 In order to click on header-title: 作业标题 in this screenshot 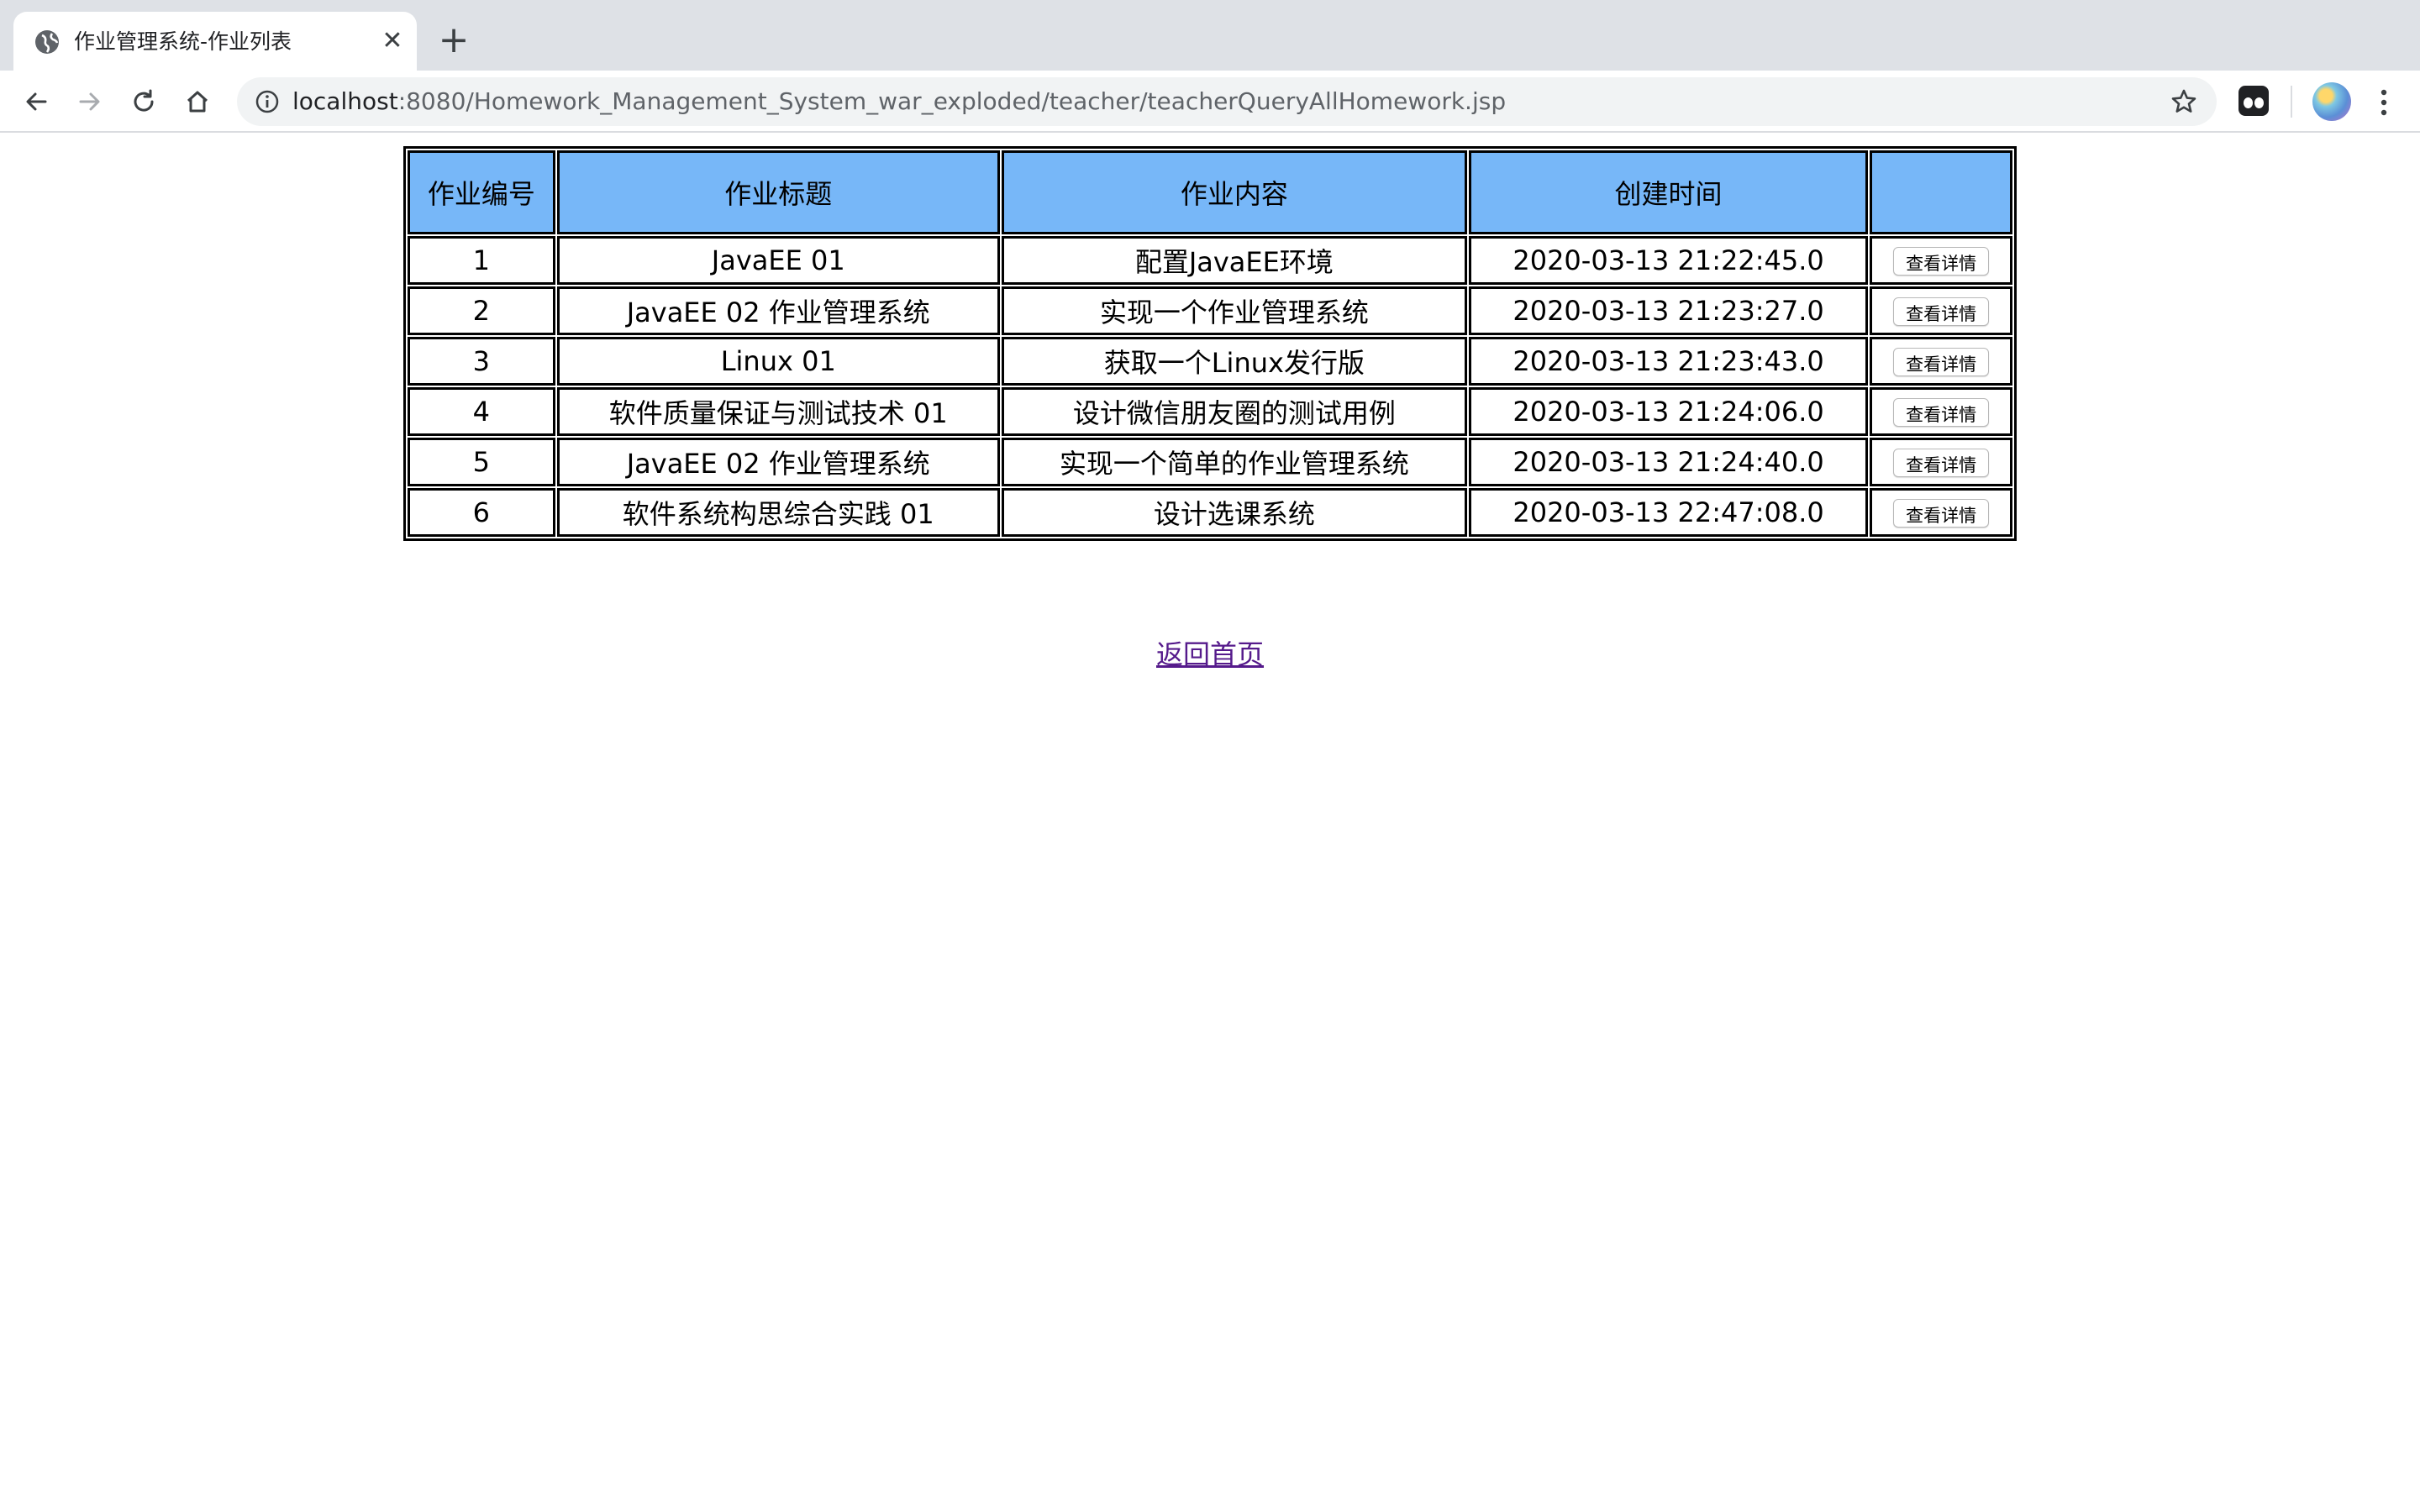, I will do `click(778, 192)`.